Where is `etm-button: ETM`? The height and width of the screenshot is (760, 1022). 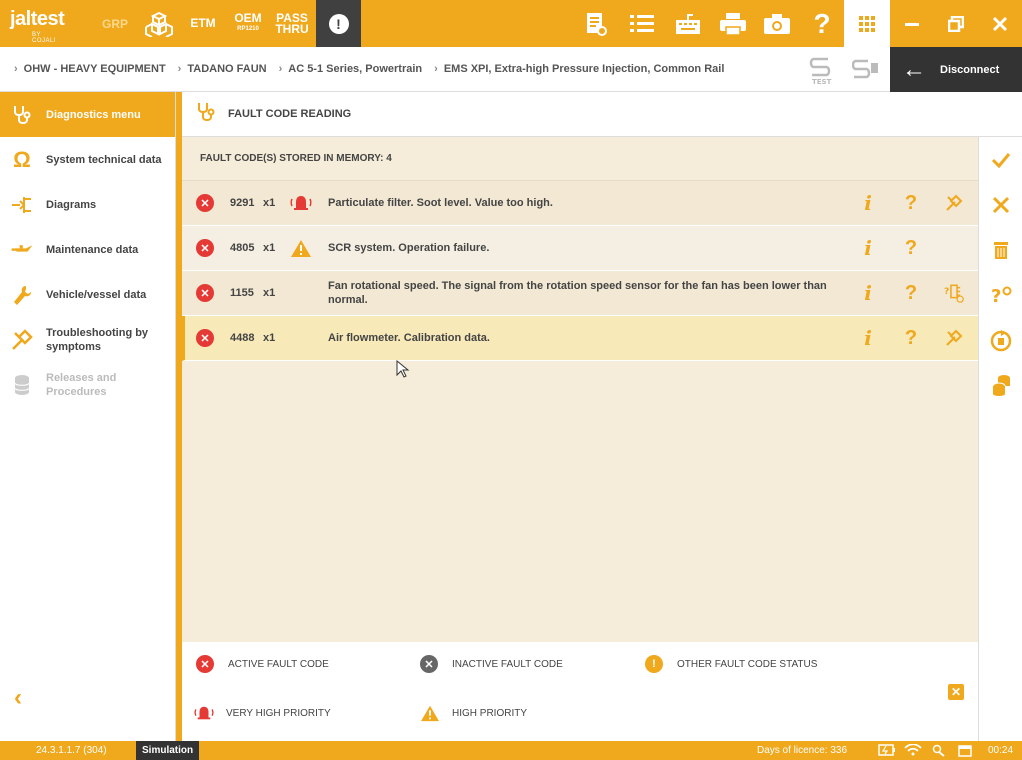
etm-button: ETM is located at coordinates (203, 23).